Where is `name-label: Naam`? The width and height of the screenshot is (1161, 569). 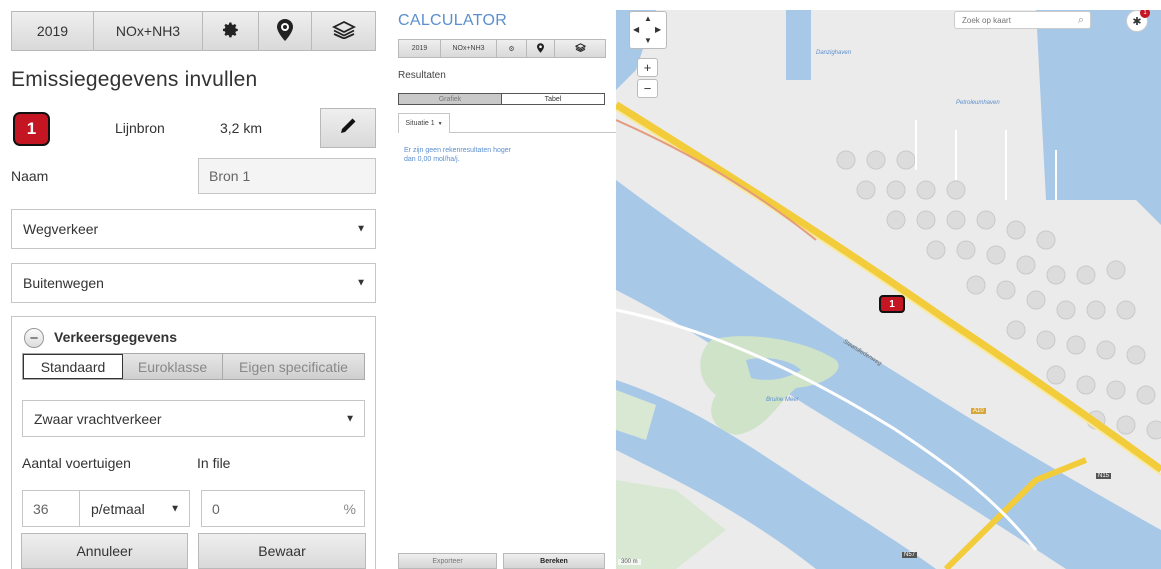 name-label: Naam is located at coordinates (30, 176).